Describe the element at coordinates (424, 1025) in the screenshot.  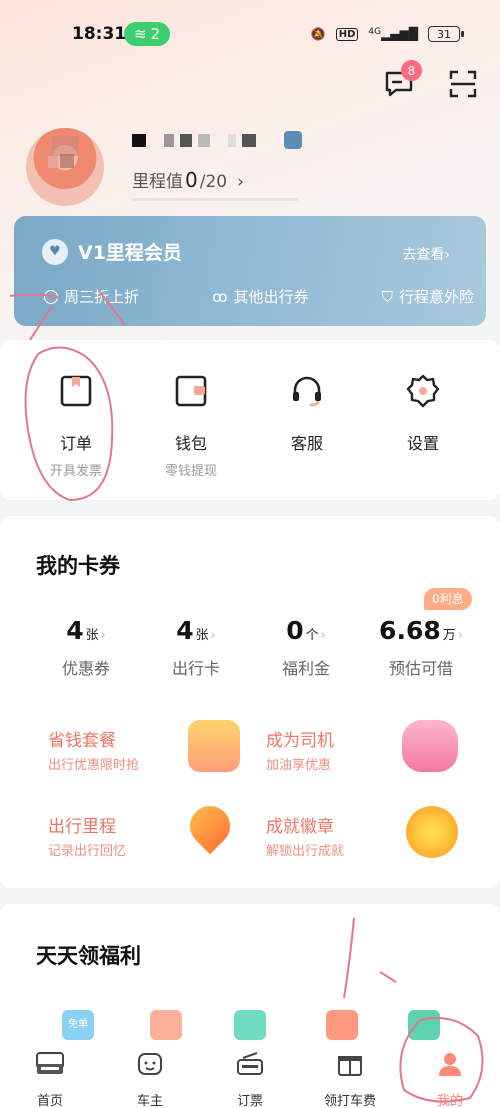
I see `edit-card-icon` at that location.